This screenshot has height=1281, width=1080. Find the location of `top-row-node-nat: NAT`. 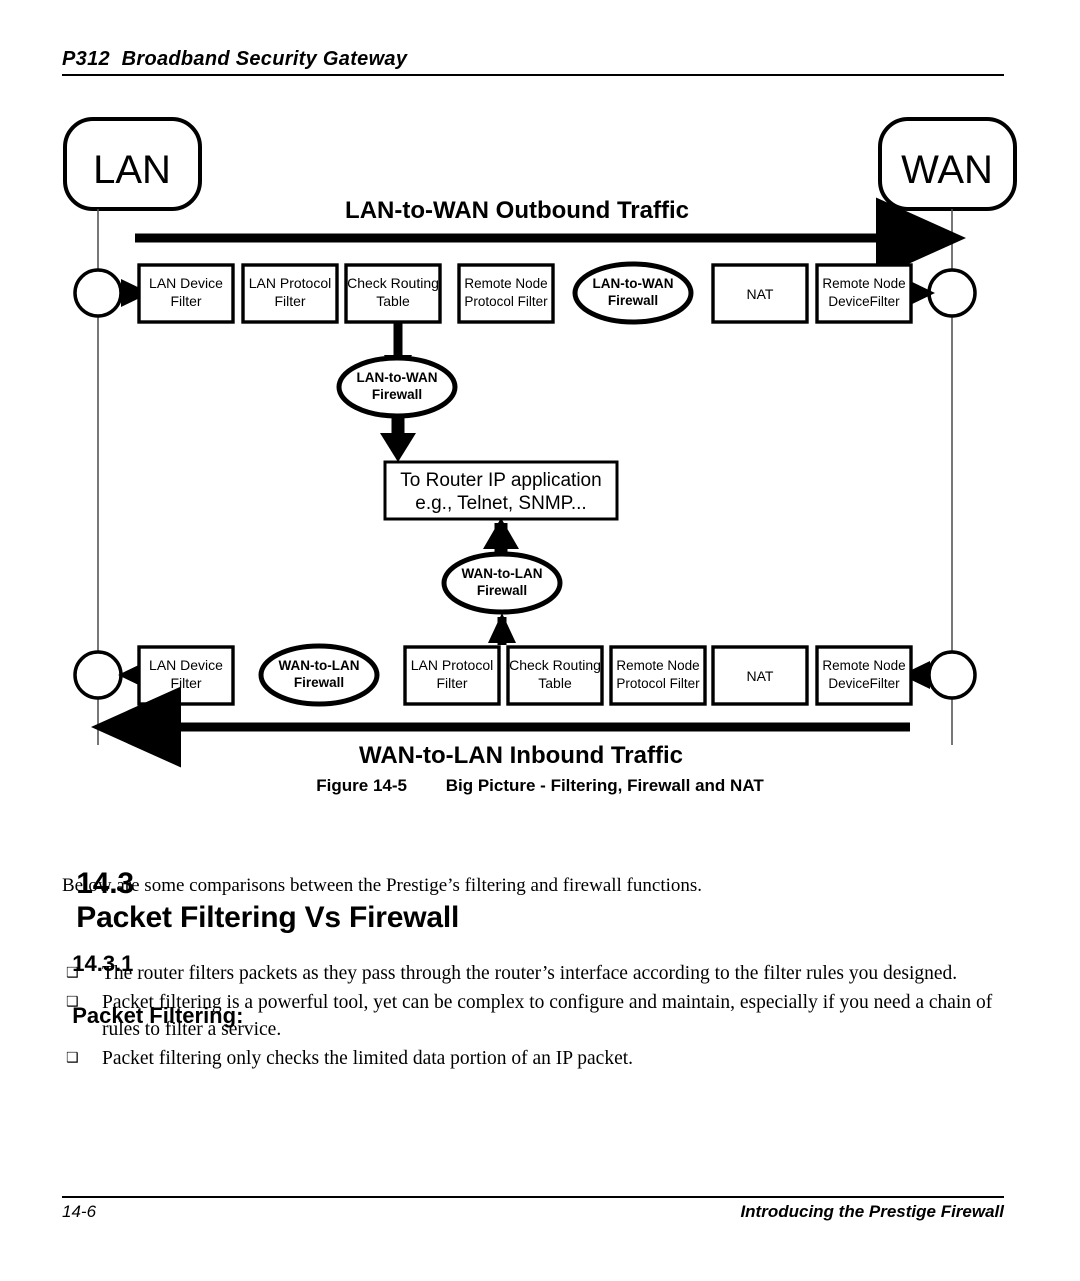

top-row-node-nat: NAT is located at coordinates (760, 293).